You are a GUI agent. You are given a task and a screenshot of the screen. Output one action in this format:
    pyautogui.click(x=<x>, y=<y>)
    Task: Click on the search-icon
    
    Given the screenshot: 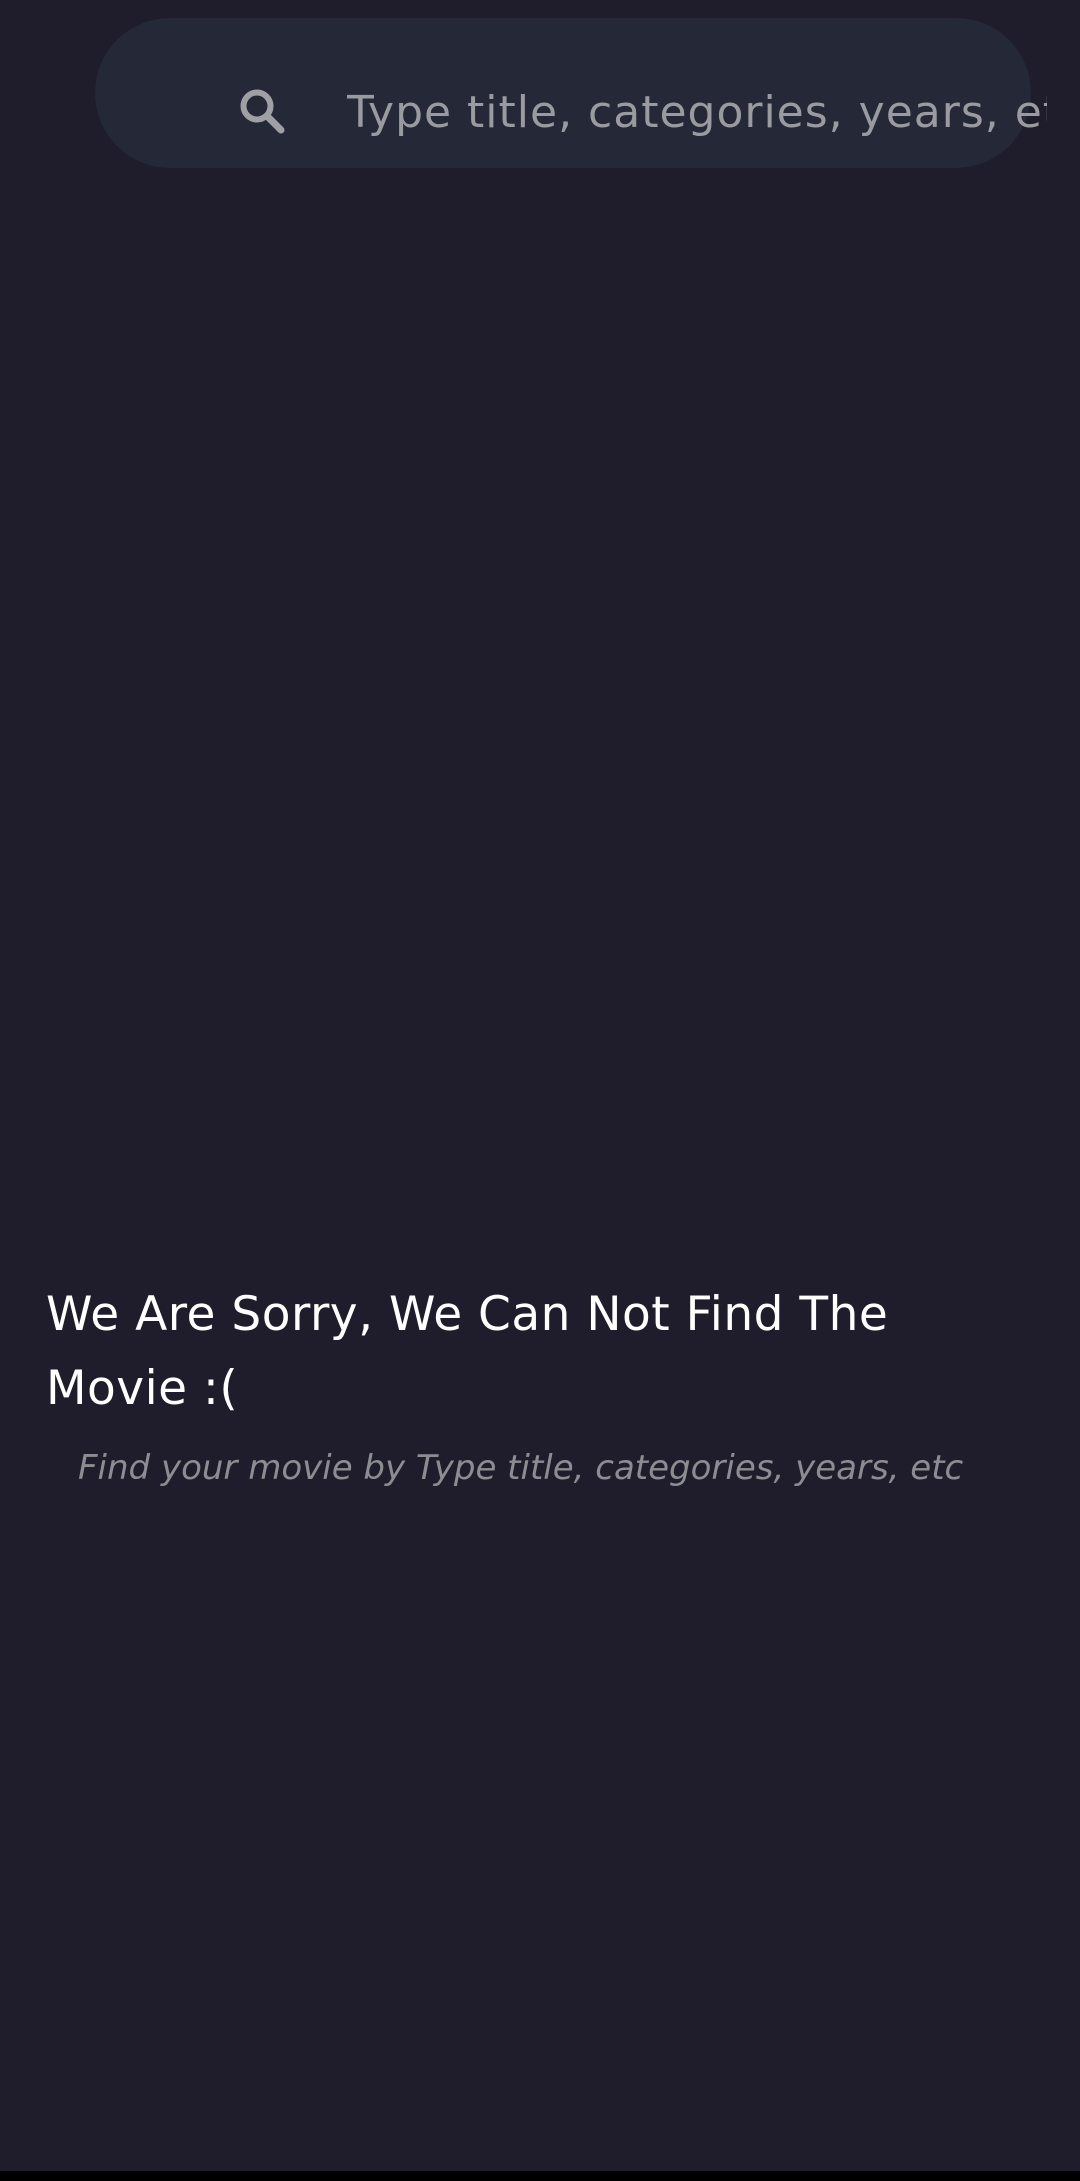 What is the action you would take?
    pyautogui.click(x=262, y=111)
    